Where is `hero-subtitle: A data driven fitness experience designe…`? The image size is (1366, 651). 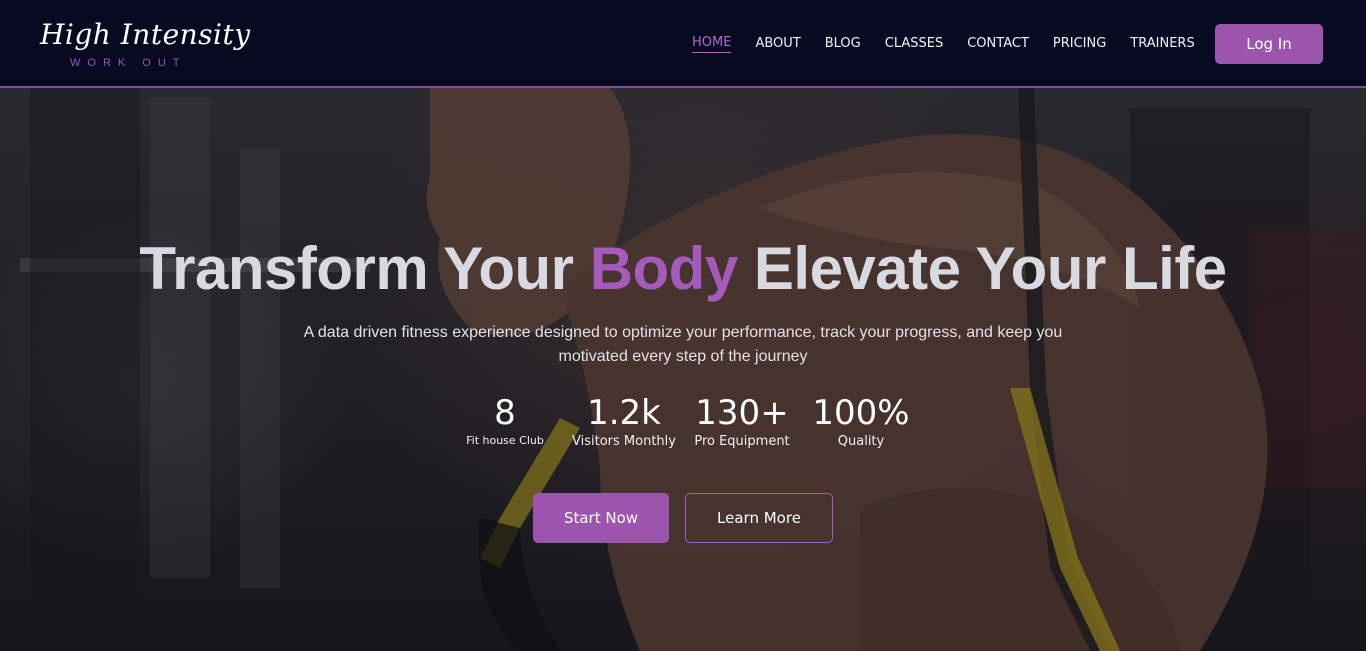 hero-subtitle: A data driven fitness experience designe… is located at coordinates (683, 344).